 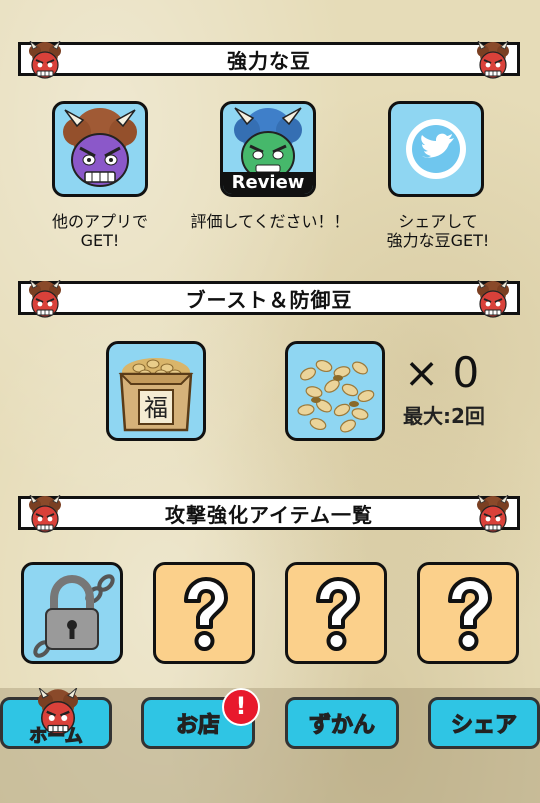 I want to click on nav-shop-button: お店 !, so click(x=200, y=718).